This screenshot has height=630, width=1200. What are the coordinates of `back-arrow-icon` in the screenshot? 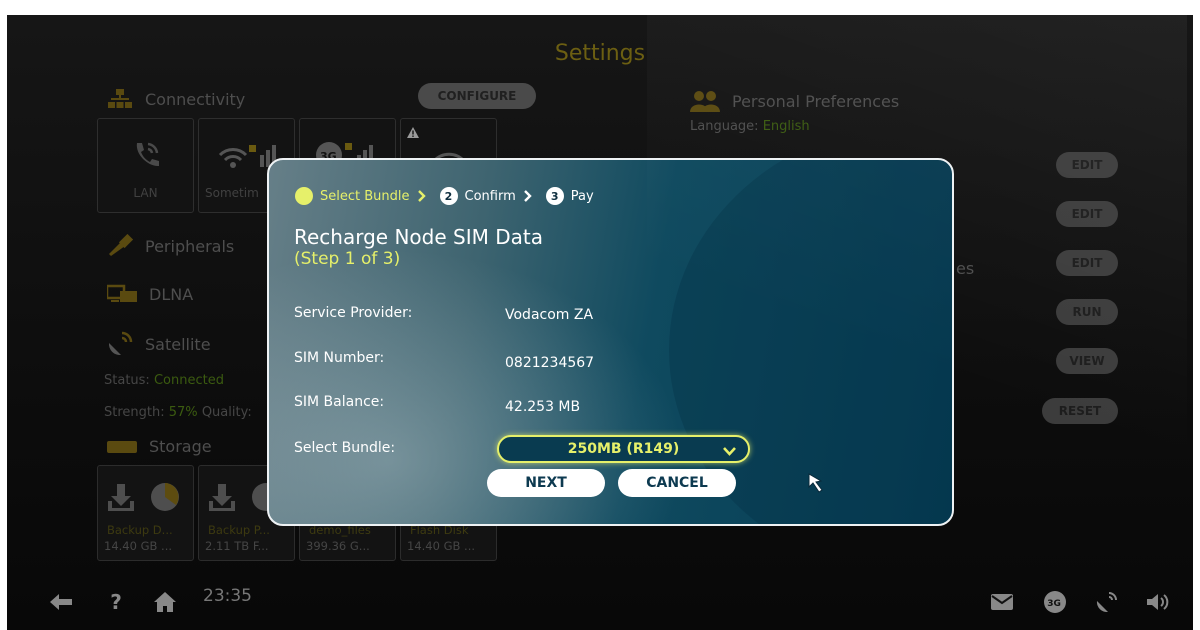 It's located at (61, 602).